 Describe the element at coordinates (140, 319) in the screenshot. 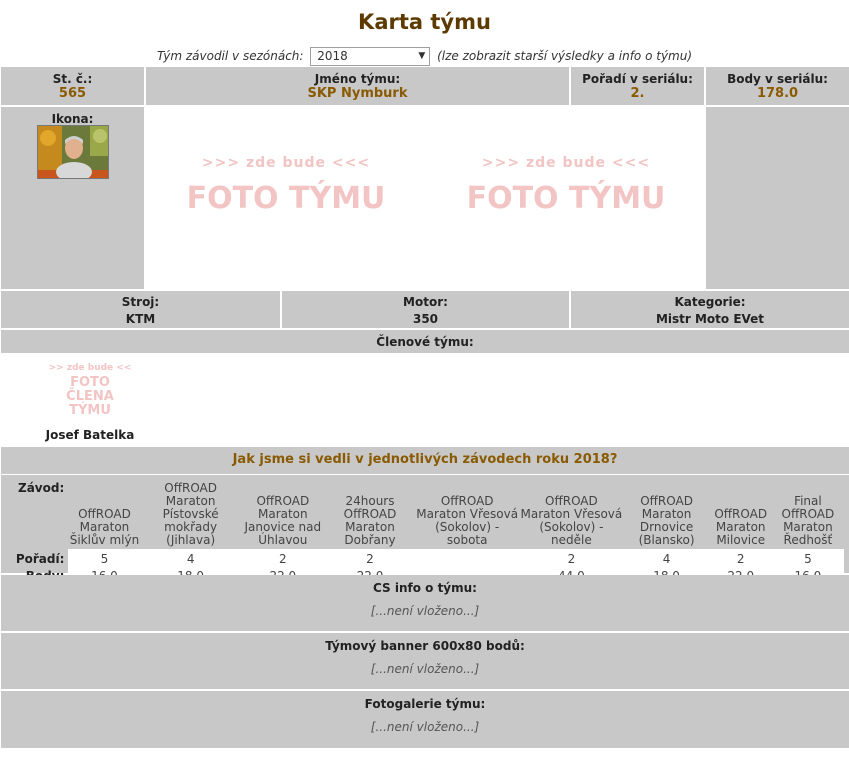

I see `stroj-value: KTM` at that location.